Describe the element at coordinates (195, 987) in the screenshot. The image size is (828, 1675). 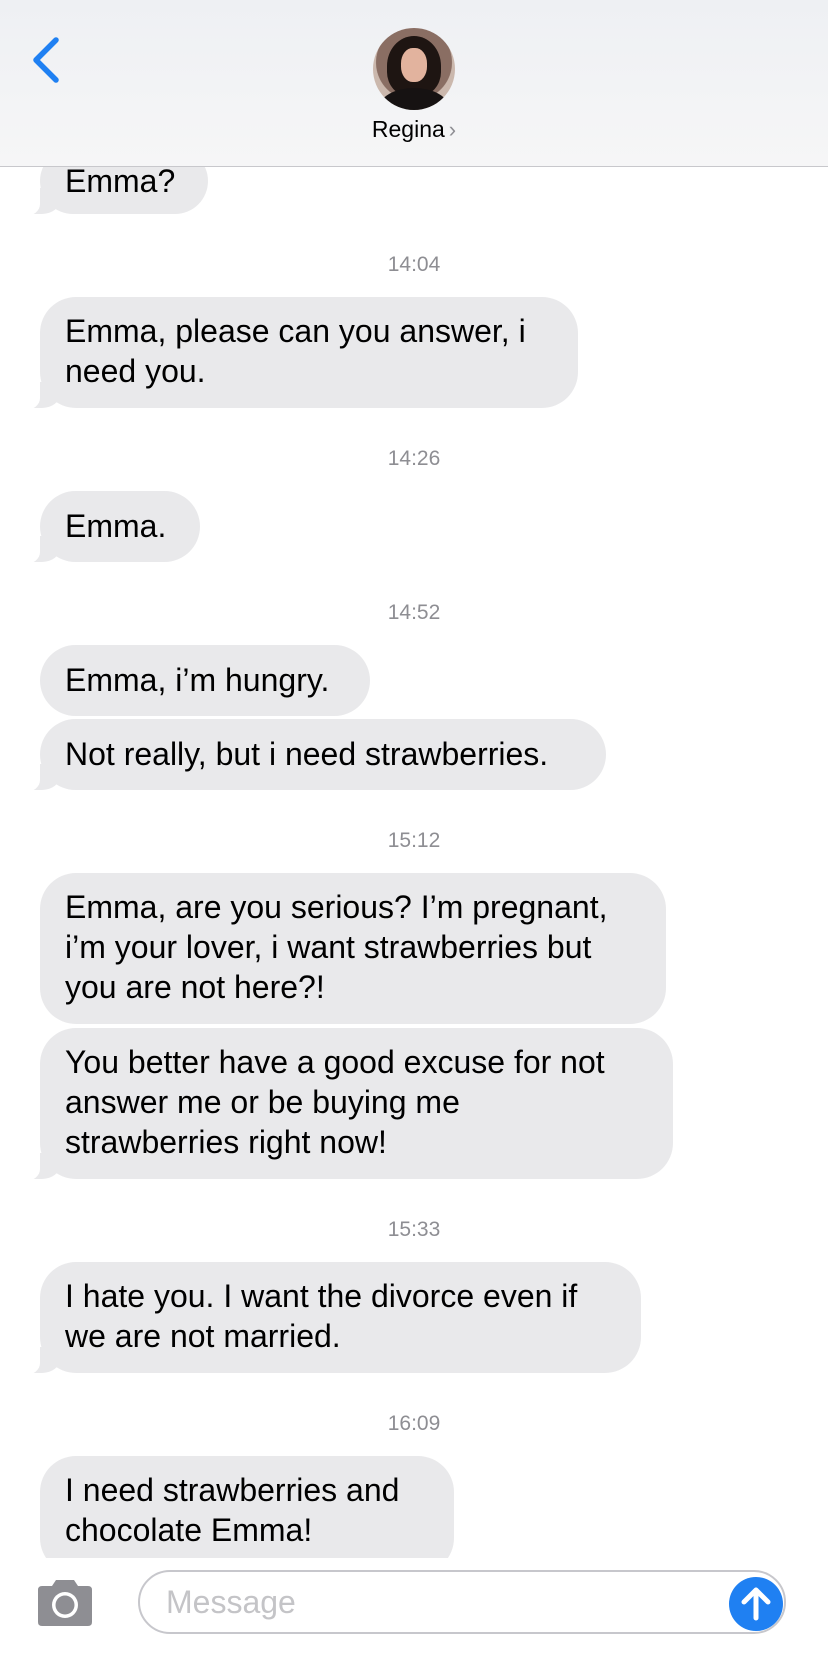
I see `message-text-line: you are not here?!` at that location.